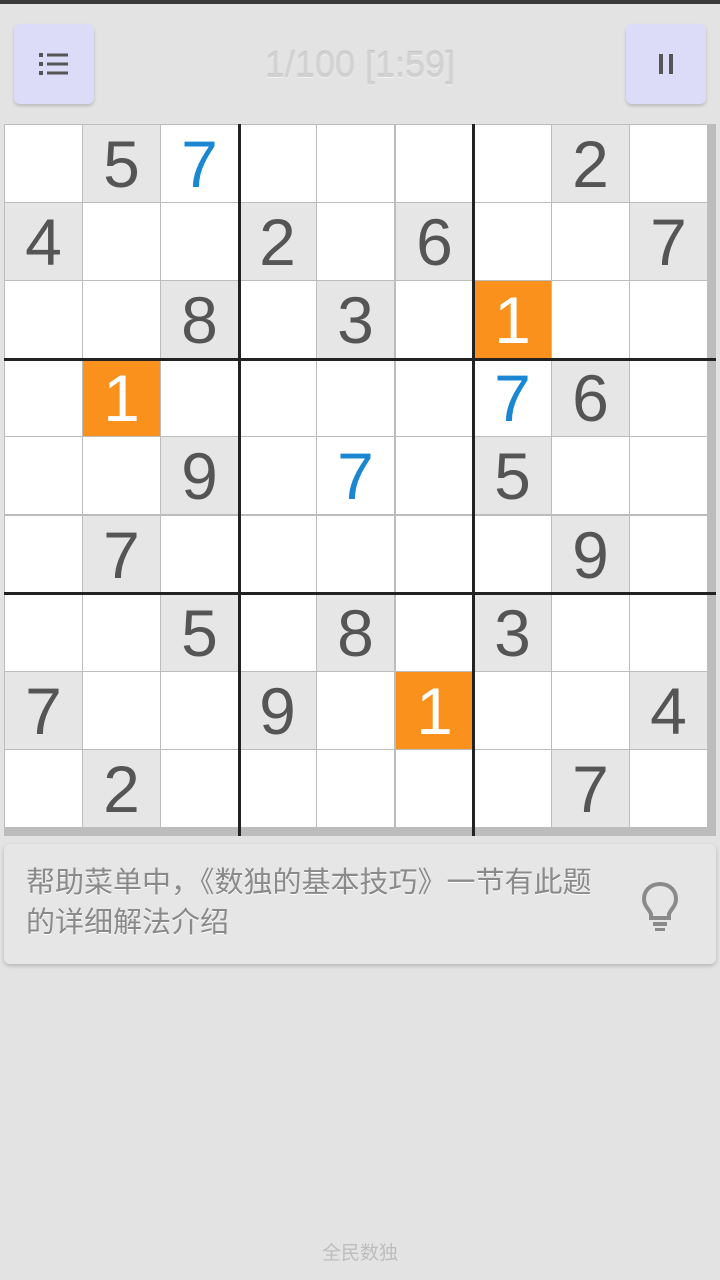  Describe the element at coordinates (277, 788) in the screenshot. I see `sudoku-cell-r9c4` at that location.